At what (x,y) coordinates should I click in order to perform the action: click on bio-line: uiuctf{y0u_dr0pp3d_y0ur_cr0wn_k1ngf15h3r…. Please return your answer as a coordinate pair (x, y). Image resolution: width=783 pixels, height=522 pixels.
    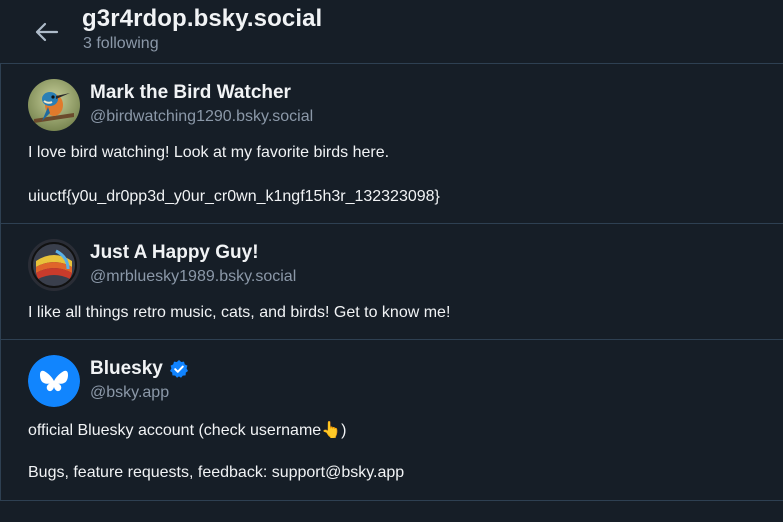
    Looking at the image, I should click on (234, 196).